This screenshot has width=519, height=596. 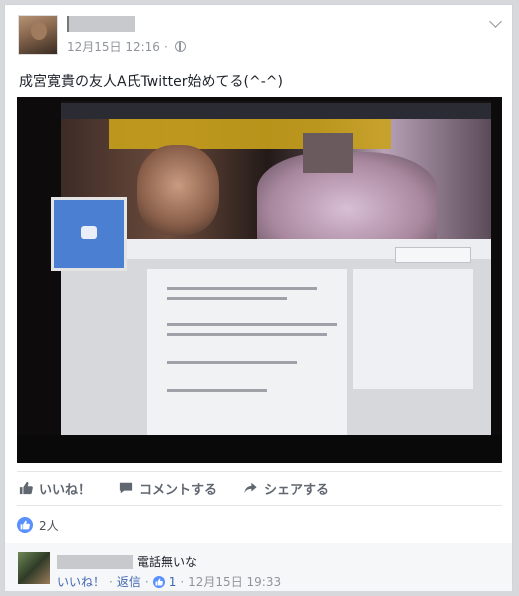 What do you see at coordinates (178, 190) in the screenshot?
I see `photo-person-left` at bounding box center [178, 190].